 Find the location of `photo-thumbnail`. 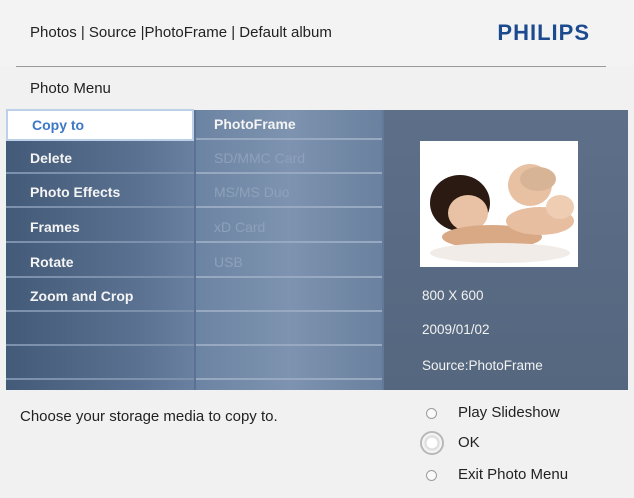

photo-thumbnail is located at coordinates (499, 204).